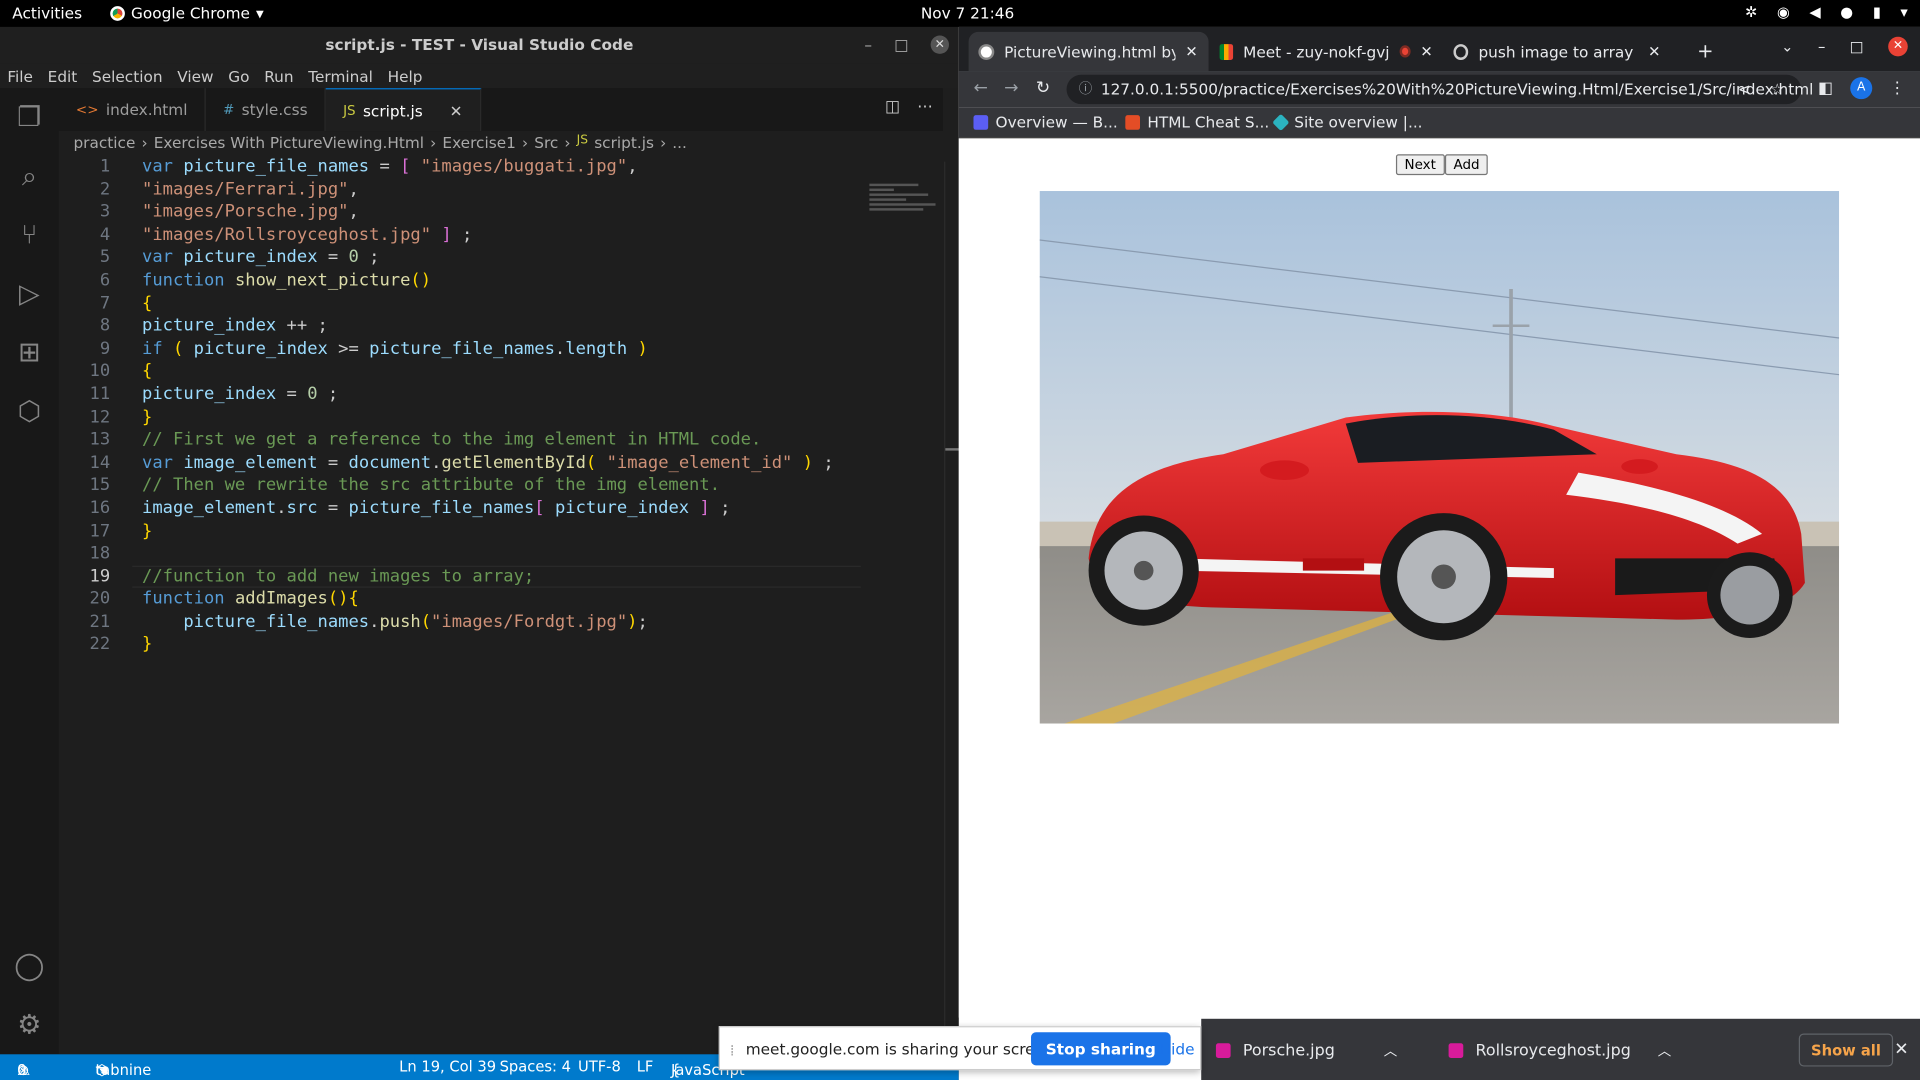  Describe the element at coordinates (1825, 88) in the screenshot. I see `side-panel-icon: ◧` at that location.